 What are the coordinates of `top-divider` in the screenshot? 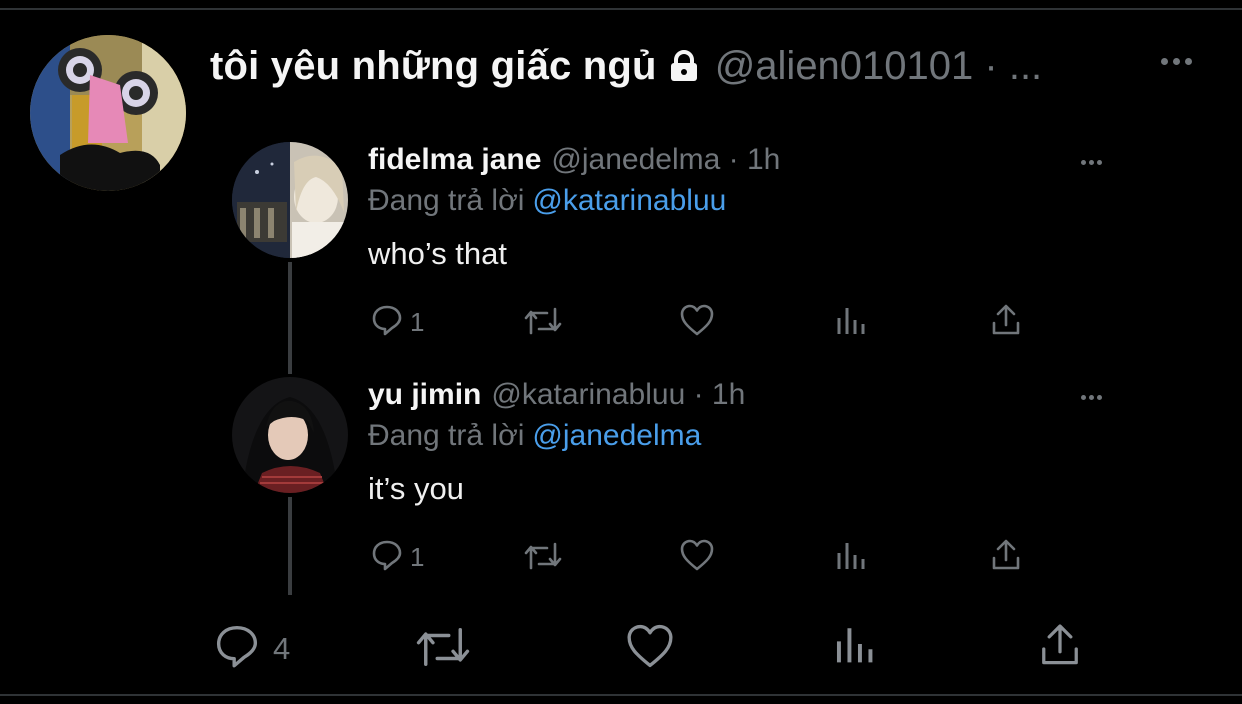 It's located at (621, 9).